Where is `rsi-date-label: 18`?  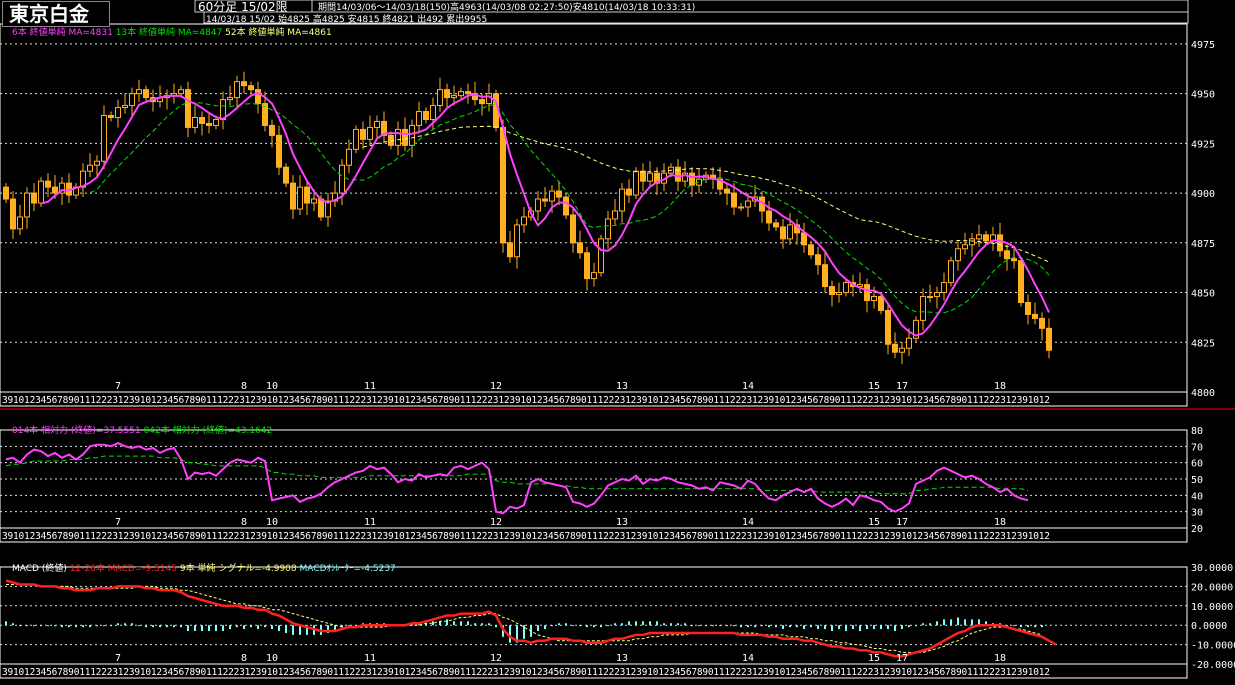 rsi-date-label: 18 is located at coordinates (1000, 522).